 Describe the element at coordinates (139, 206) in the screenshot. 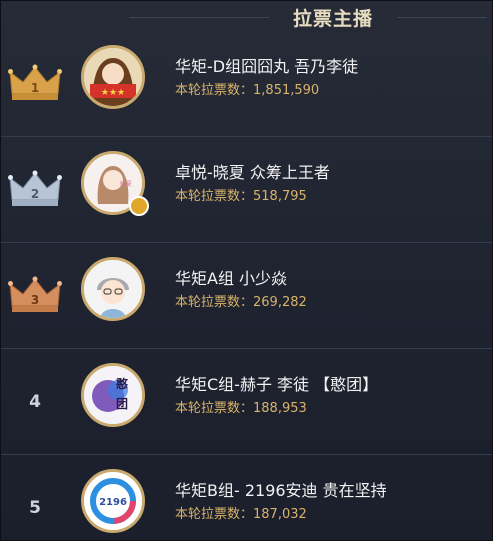

I see `live-badge-icon` at that location.